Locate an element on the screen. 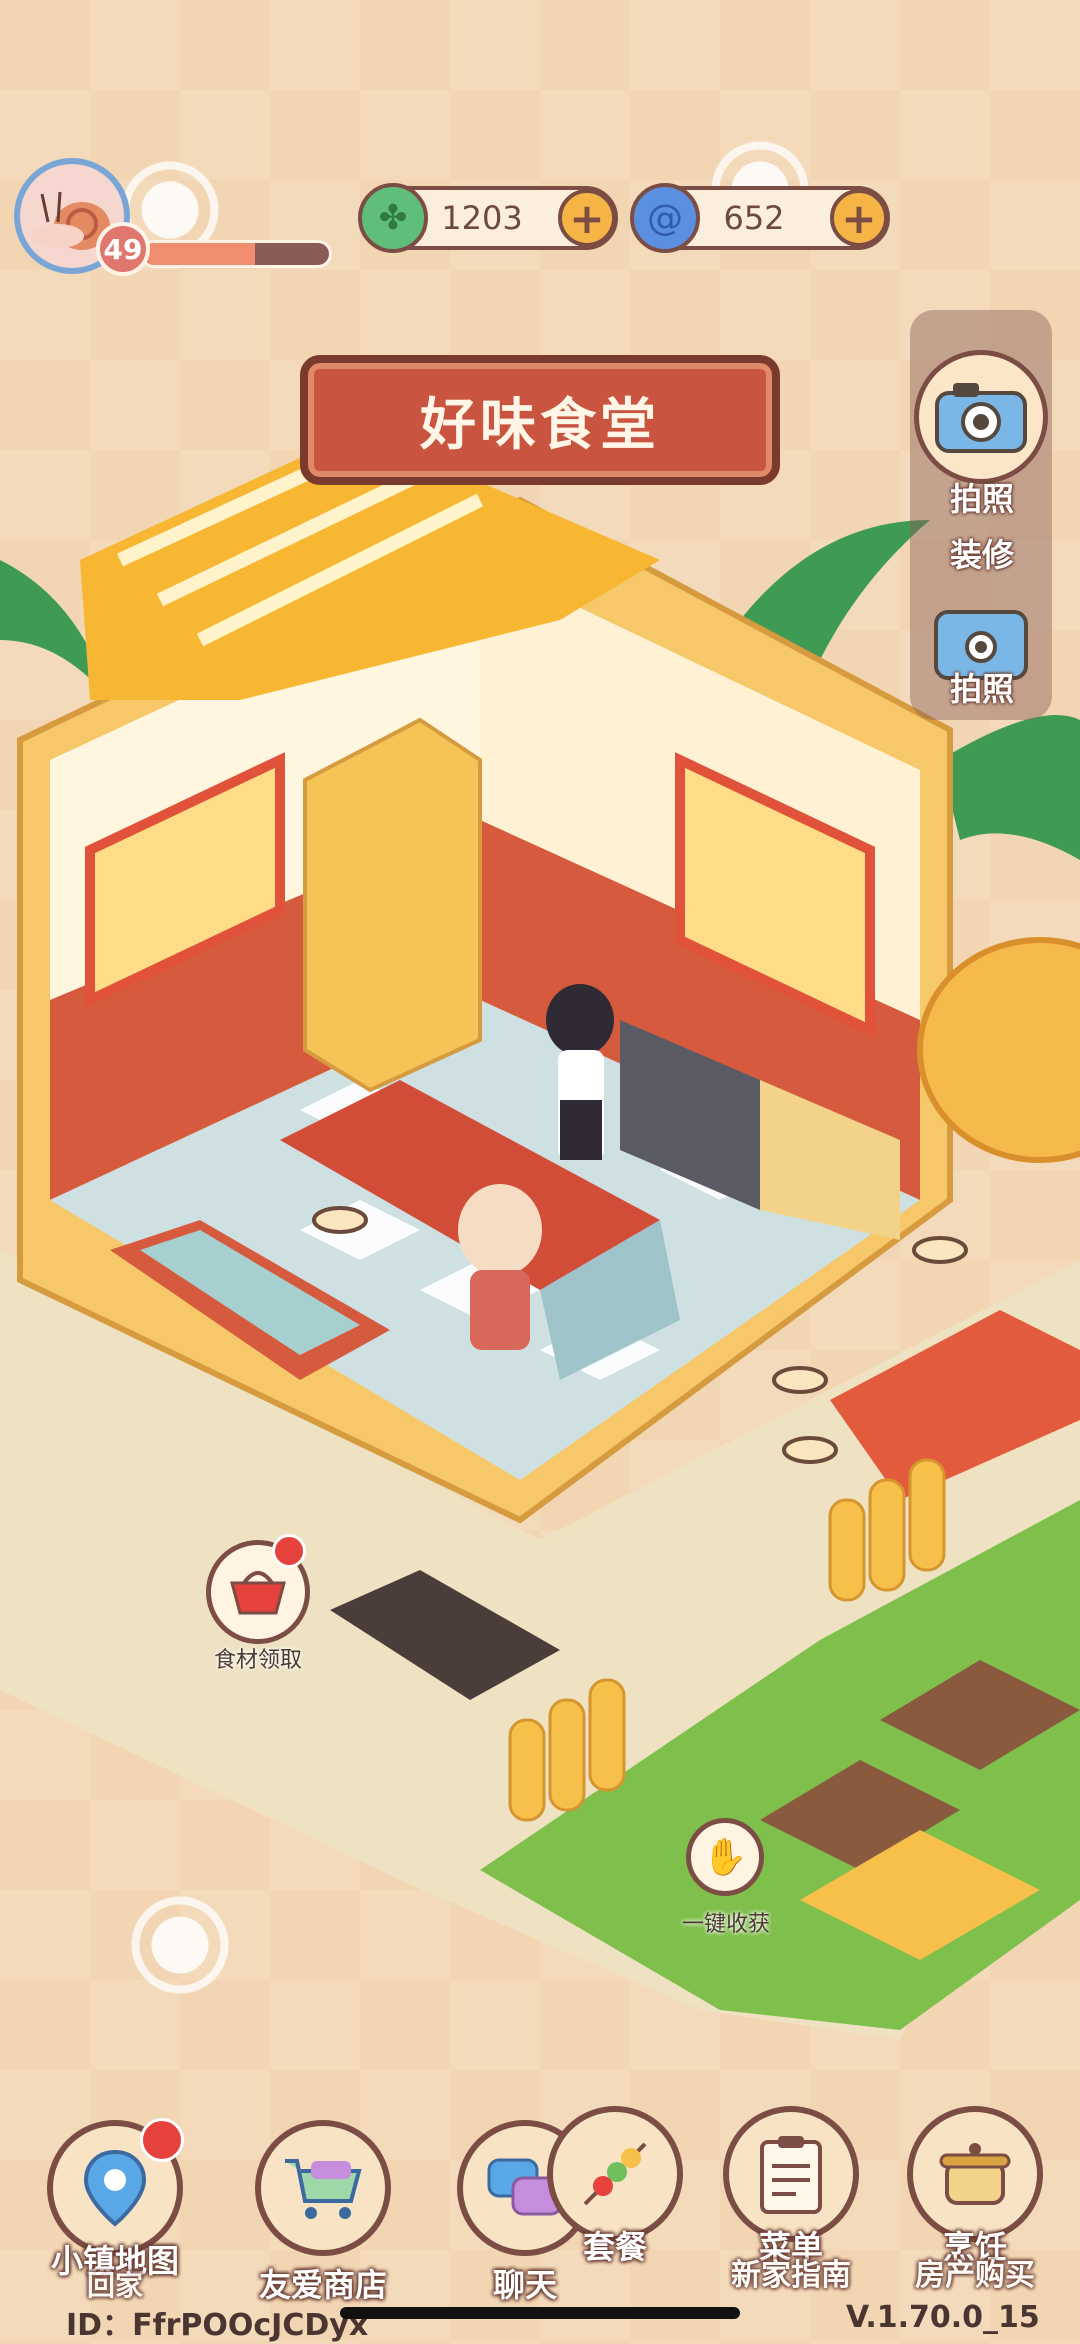  home-indicator is located at coordinates (540, 2313).